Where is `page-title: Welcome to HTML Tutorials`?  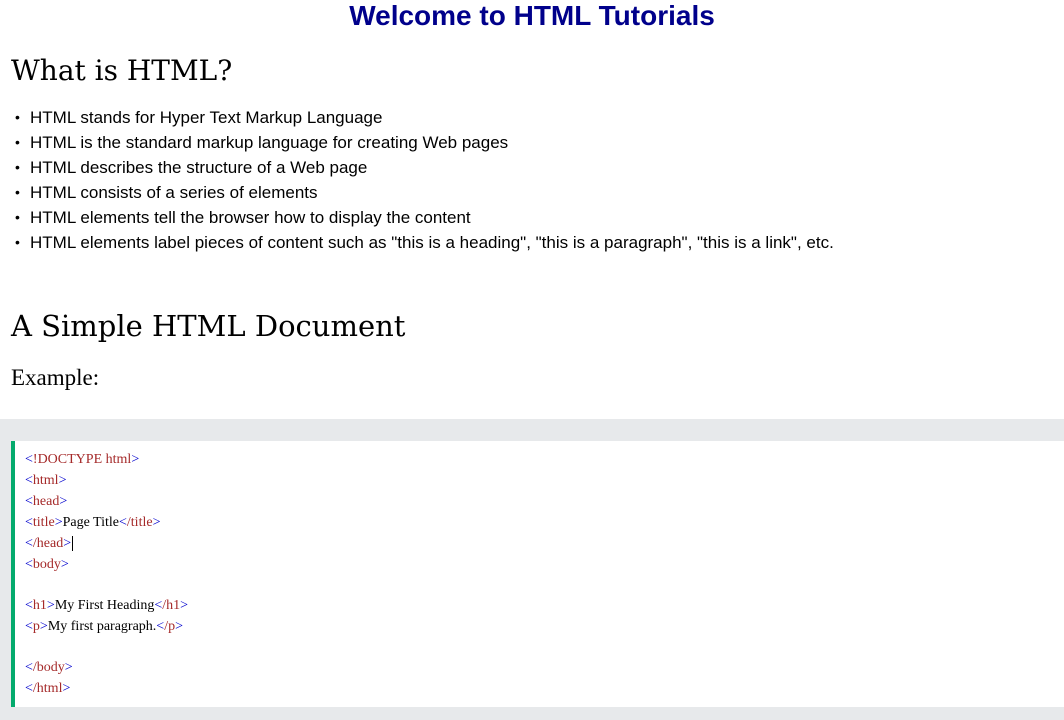 page-title: Welcome to HTML Tutorials is located at coordinates (532, 15).